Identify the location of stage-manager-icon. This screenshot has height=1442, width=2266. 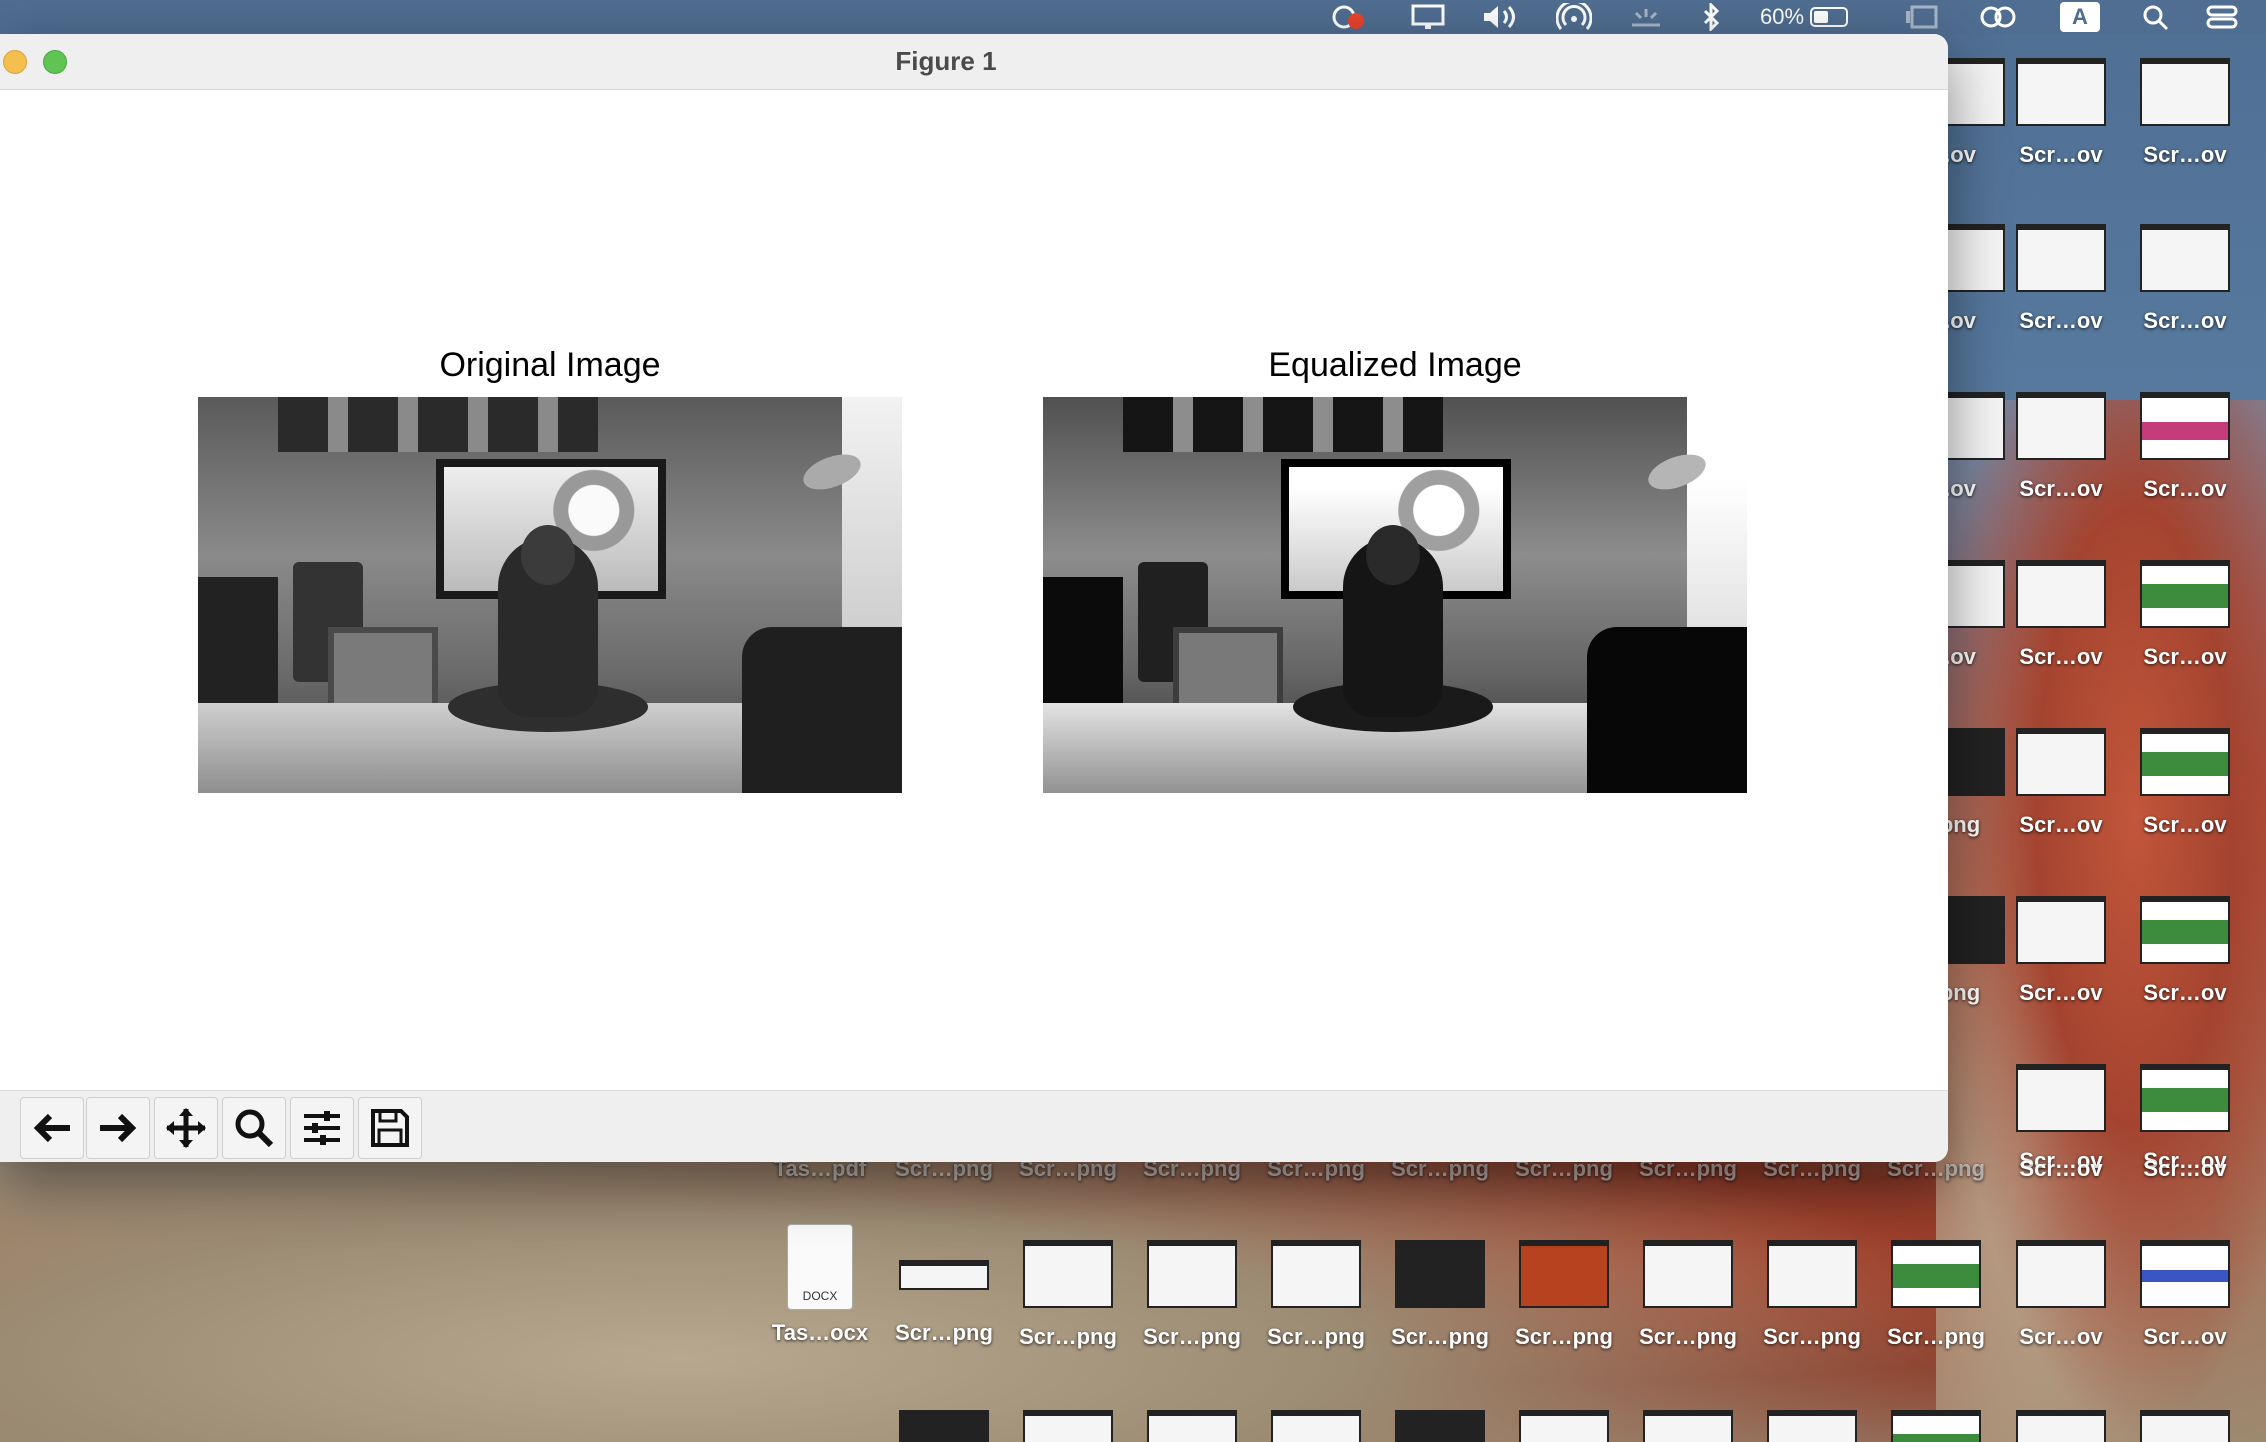
(1922, 17).